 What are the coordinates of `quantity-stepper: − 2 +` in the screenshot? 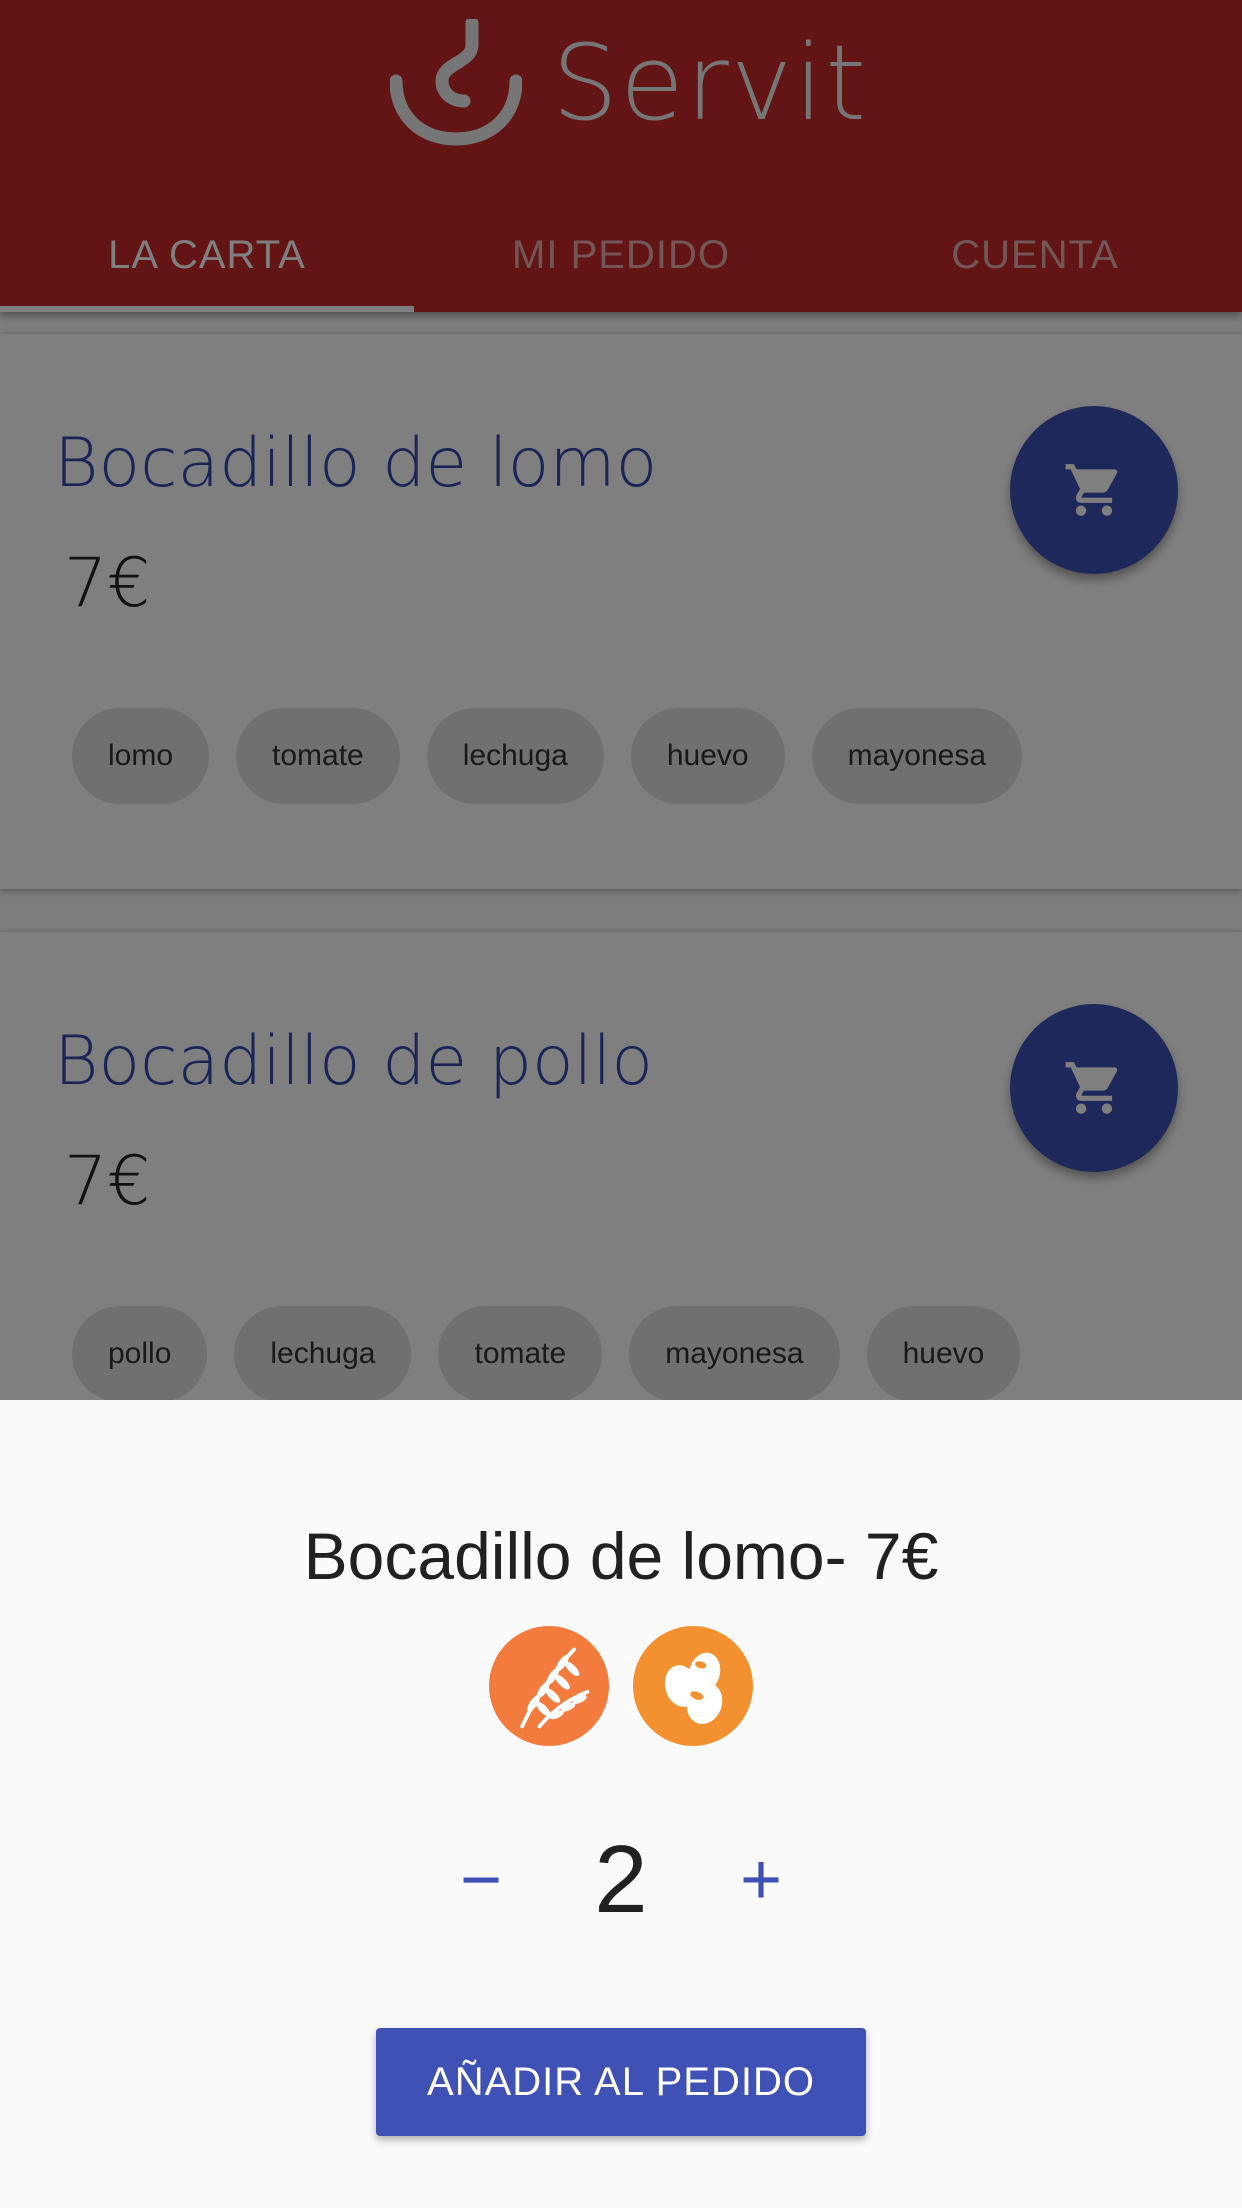 It's located at (621, 1880).